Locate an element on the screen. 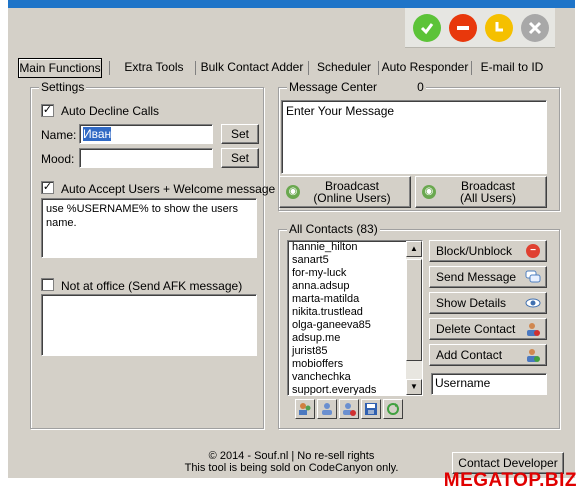 This screenshot has height=492, width=581. block-unblock-button: Block/Unblock − is located at coordinates (488, 251).